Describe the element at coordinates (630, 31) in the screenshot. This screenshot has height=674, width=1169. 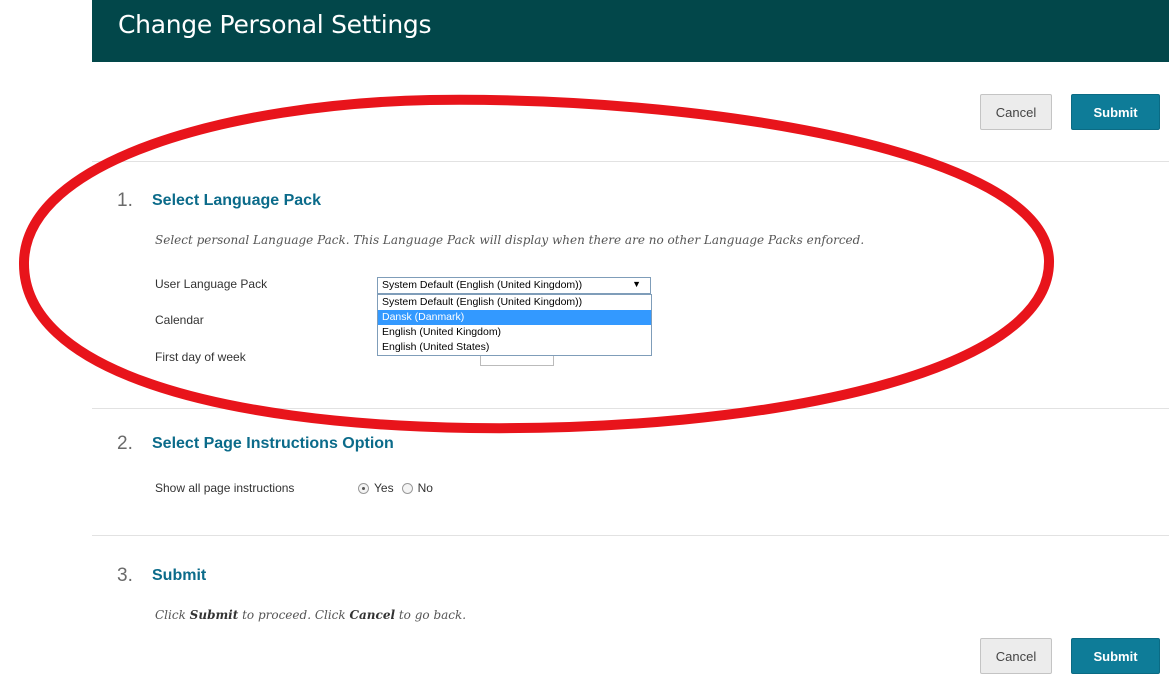
I see `page-header: Change Personal Settings` at that location.